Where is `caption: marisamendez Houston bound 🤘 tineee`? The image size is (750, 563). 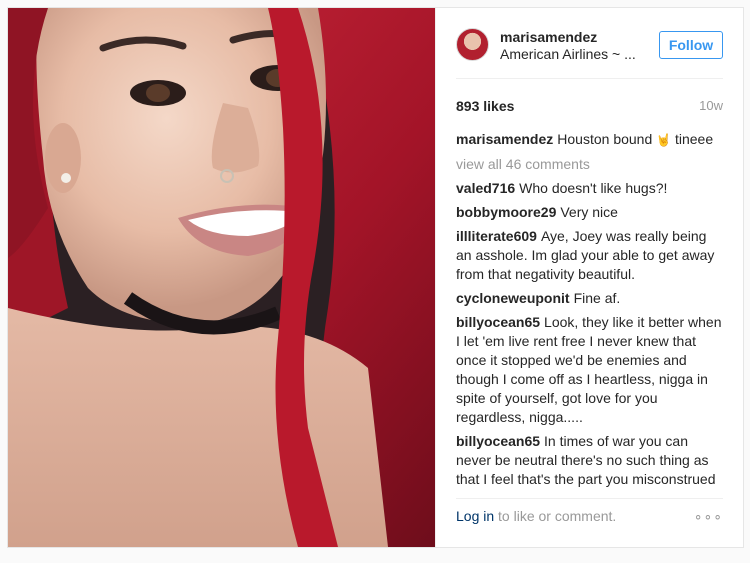
caption: marisamendez Houston bound 🤘 tineee is located at coordinates (589, 140).